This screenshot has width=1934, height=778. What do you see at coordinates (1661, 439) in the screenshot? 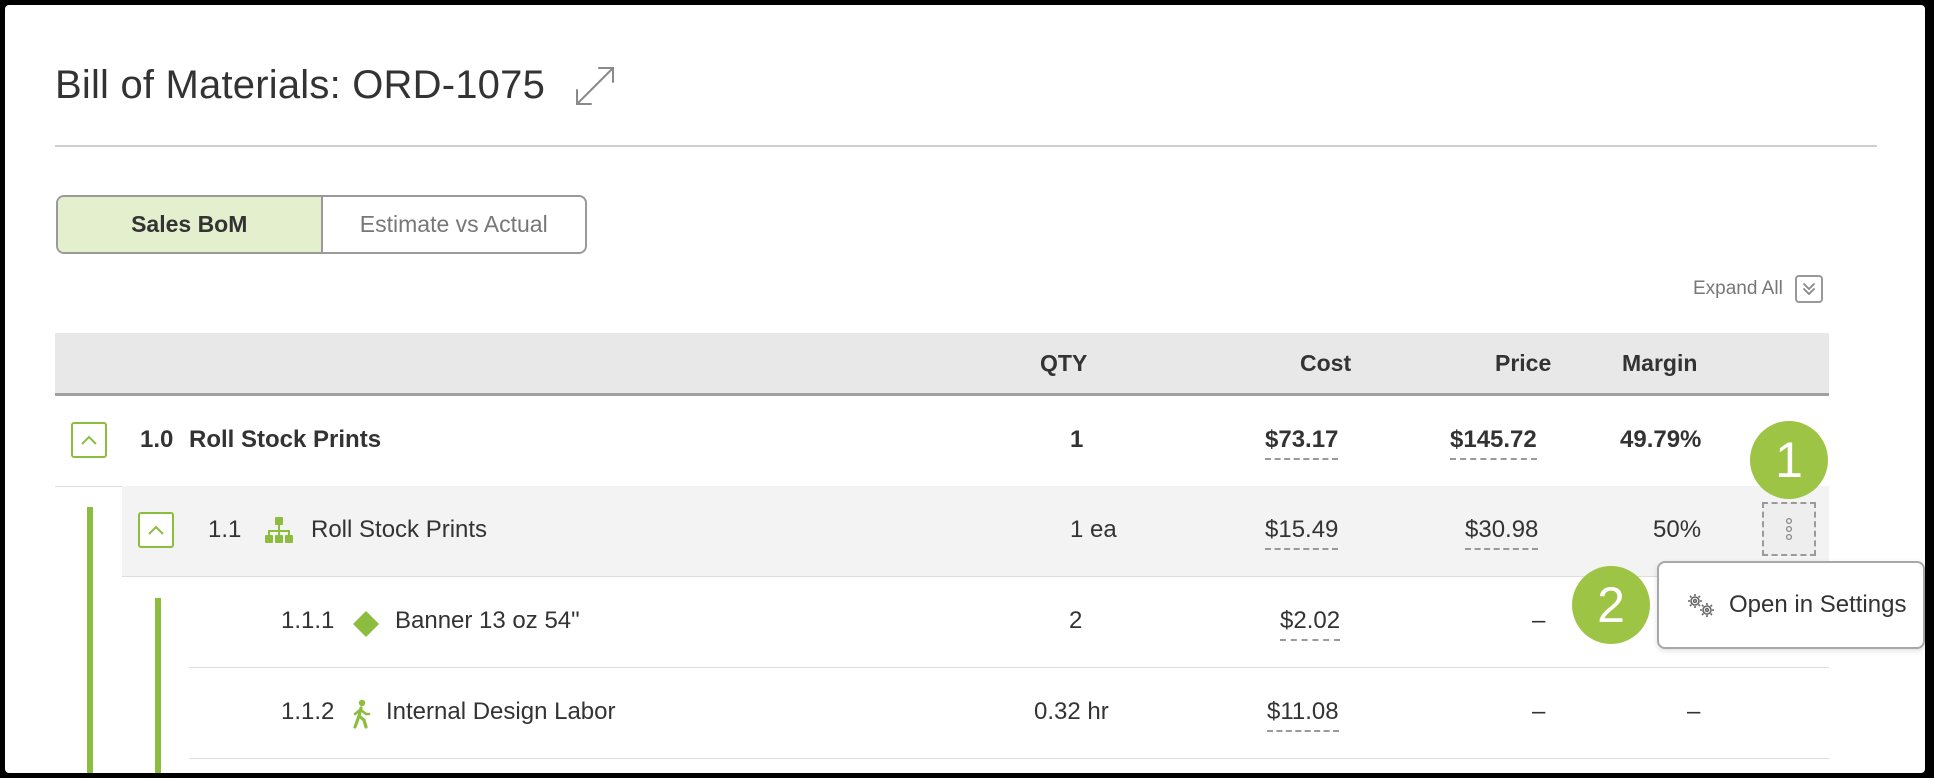
I see `row-margin: 49.79%` at bounding box center [1661, 439].